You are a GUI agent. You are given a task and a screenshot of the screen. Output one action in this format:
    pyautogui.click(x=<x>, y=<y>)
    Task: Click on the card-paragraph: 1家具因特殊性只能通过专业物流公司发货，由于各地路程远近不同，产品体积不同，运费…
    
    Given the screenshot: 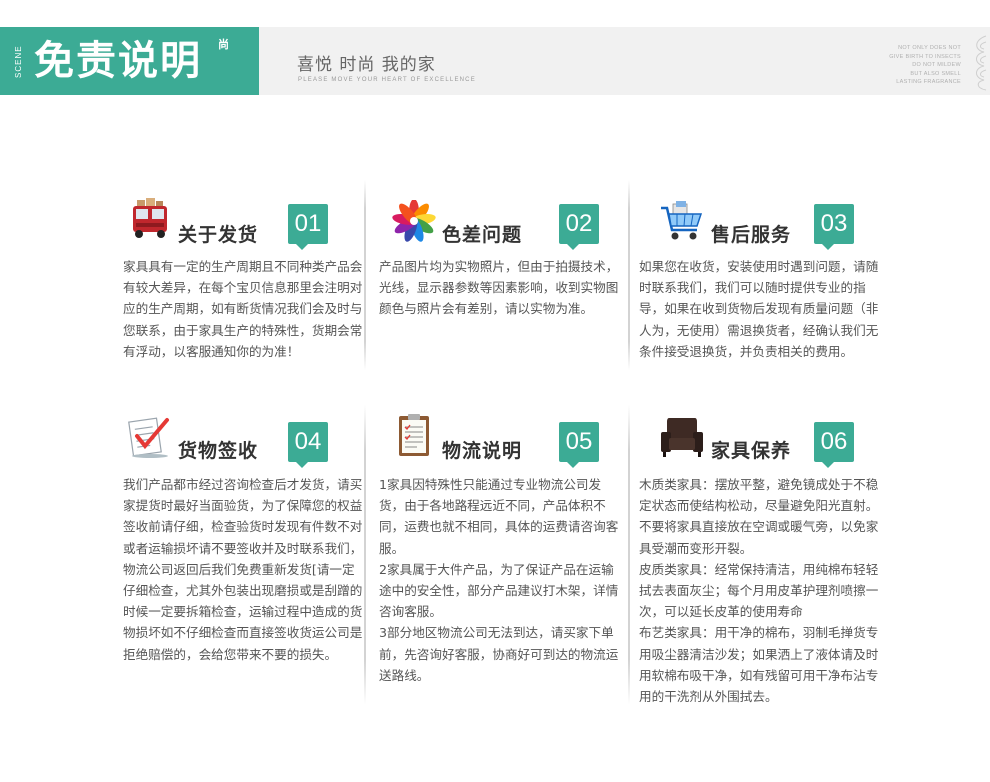 What is the action you would take?
    pyautogui.click(x=499, y=516)
    